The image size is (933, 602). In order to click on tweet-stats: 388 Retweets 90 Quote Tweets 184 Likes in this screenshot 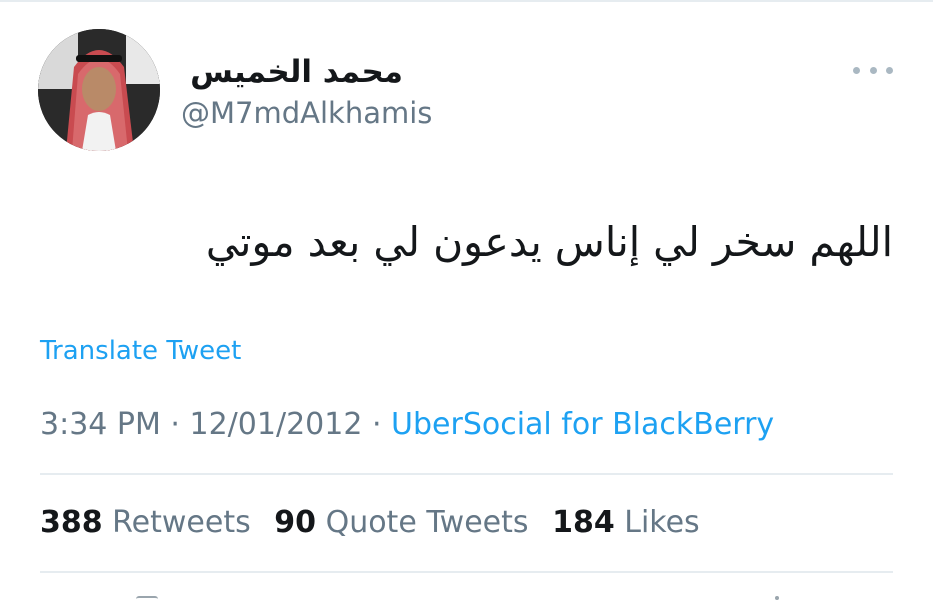, I will do `click(377, 523)`.